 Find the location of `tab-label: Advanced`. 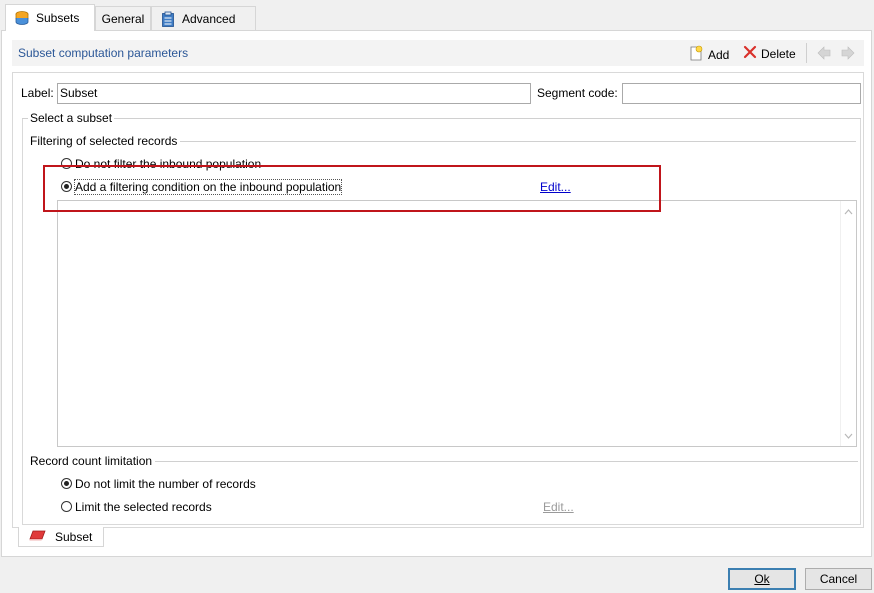

tab-label: Advanced is located at coordinates (209, 18).